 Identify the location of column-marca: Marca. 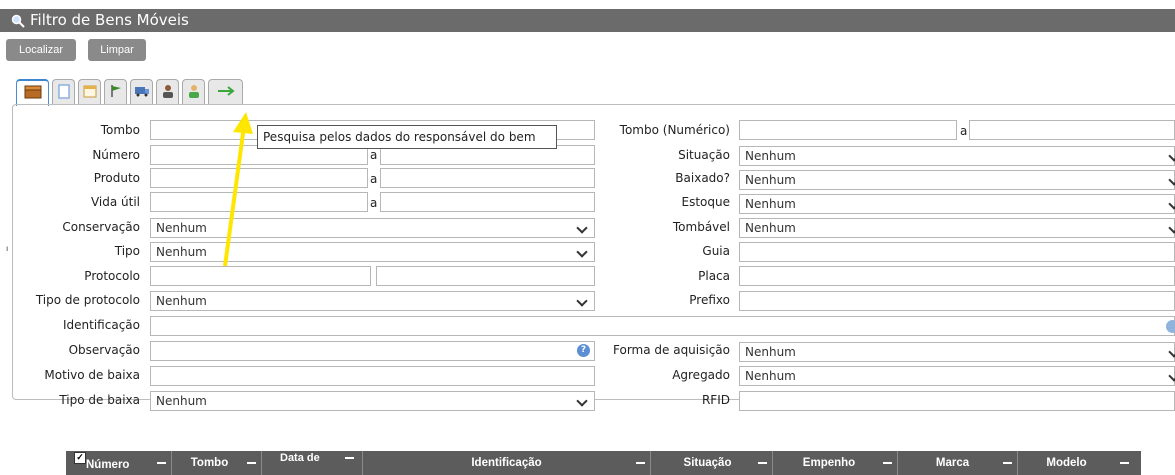
(957, 463).